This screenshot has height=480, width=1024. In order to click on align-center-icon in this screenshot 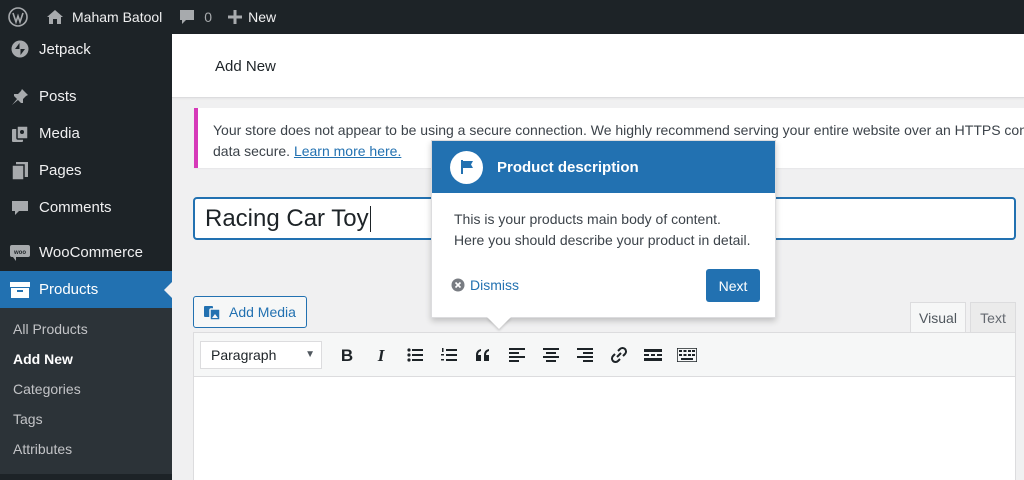, I will do `click(551, 354)`.